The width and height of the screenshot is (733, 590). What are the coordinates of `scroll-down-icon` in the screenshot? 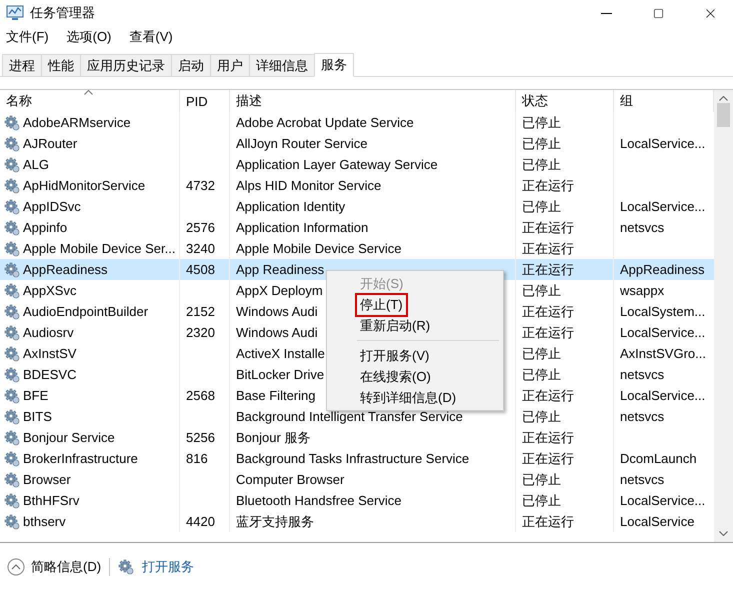 It's located at (723, 533).